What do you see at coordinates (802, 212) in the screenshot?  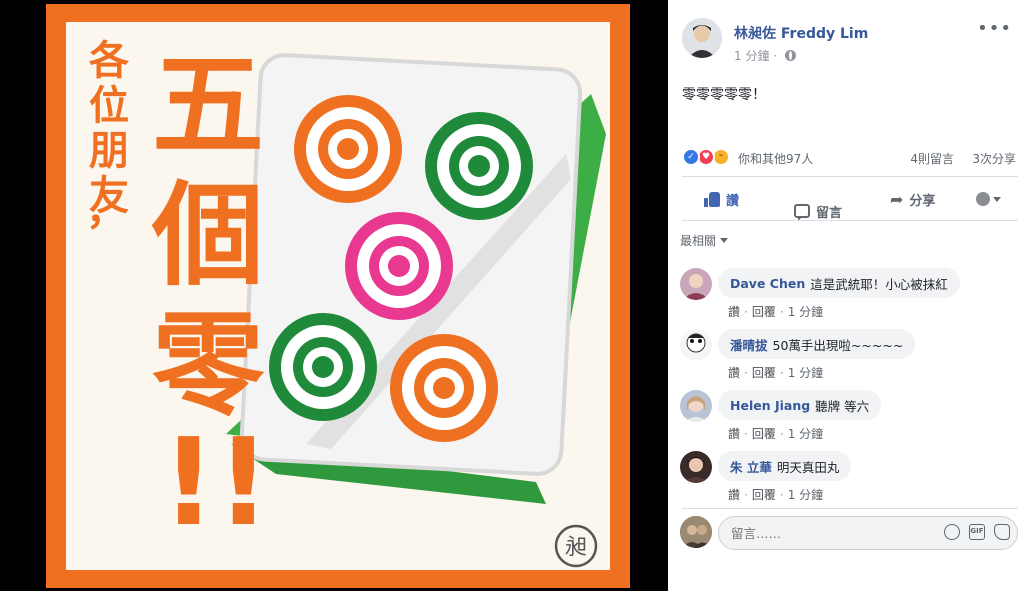 I see `comment-bubble-icon` at bounding box center [802, 212].